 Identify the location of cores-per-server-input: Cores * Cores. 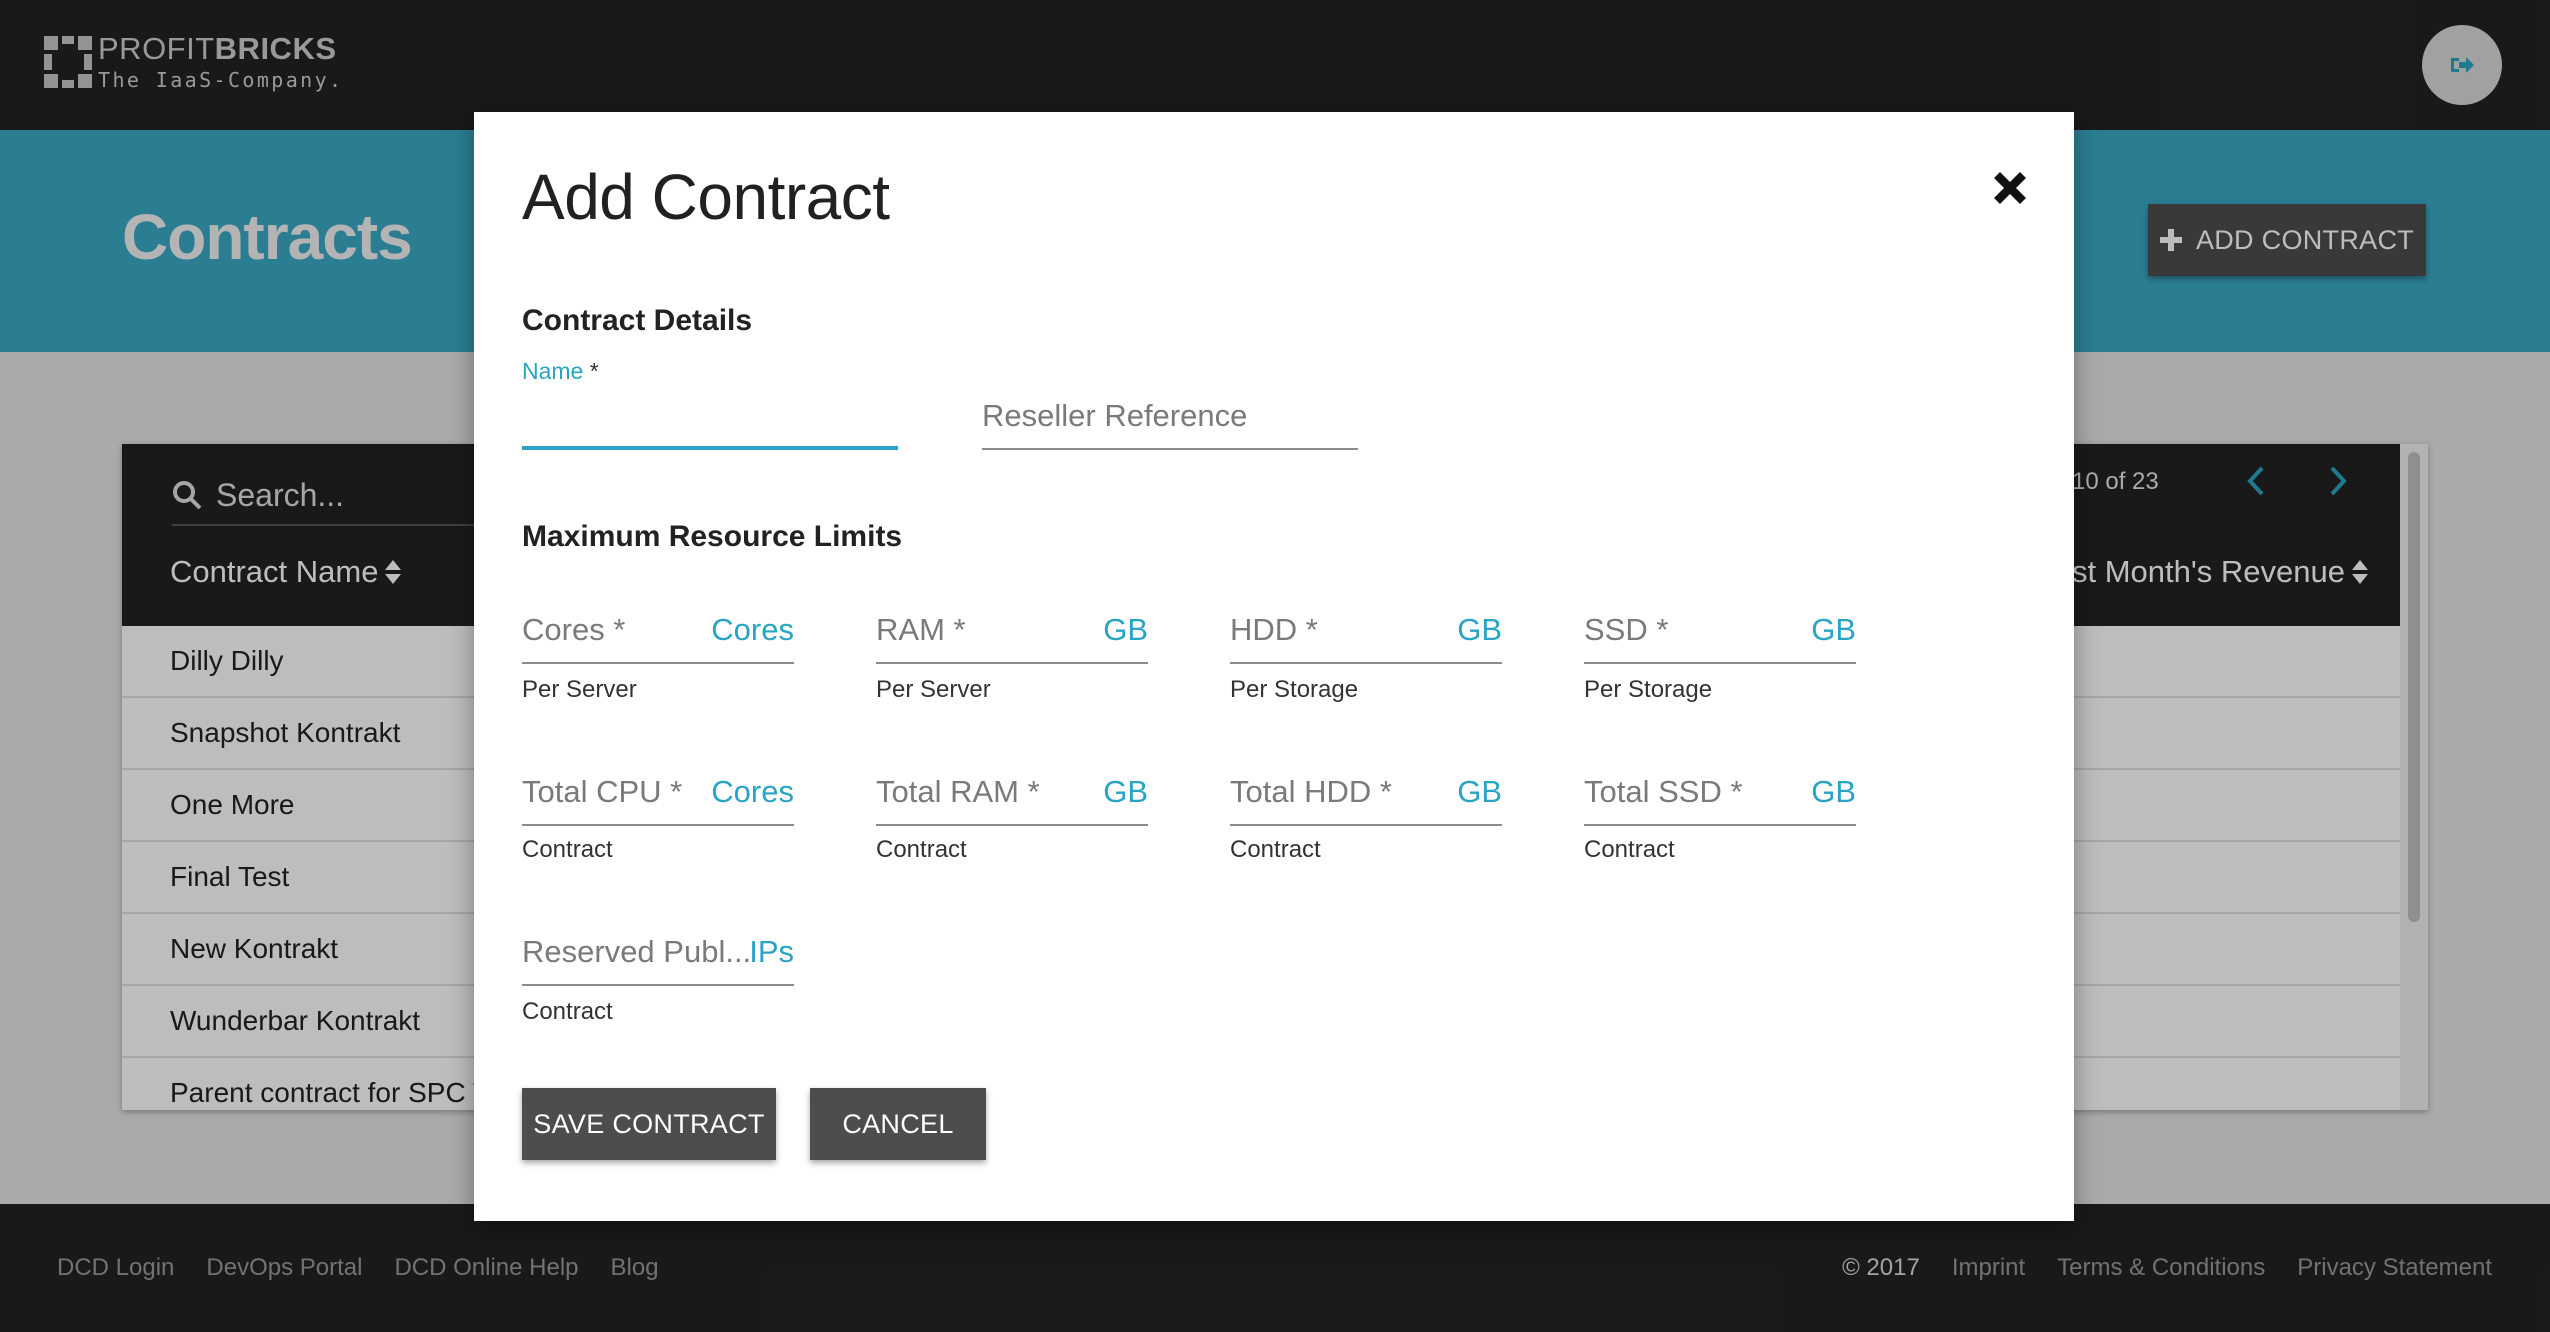
(658, 634).